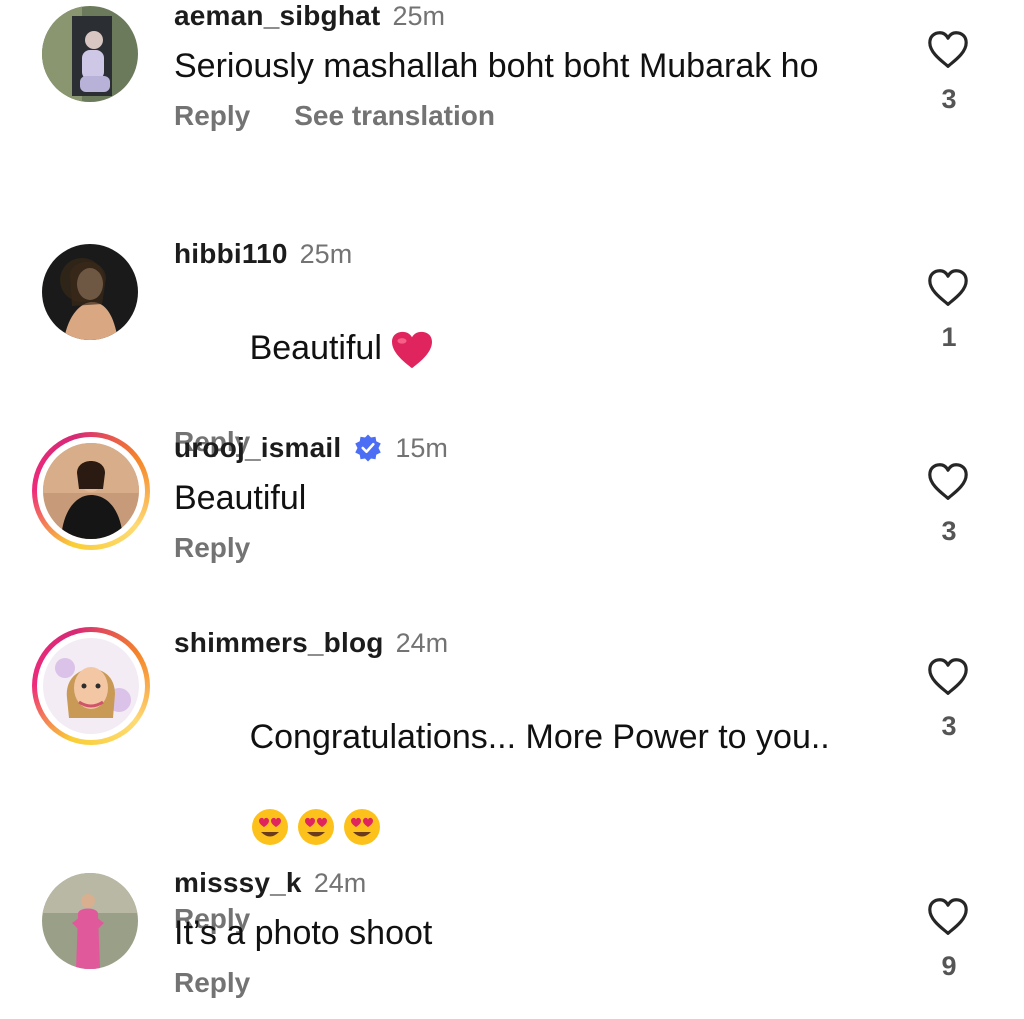  I want to click on username: shimmers_blog, so click(279, 643).